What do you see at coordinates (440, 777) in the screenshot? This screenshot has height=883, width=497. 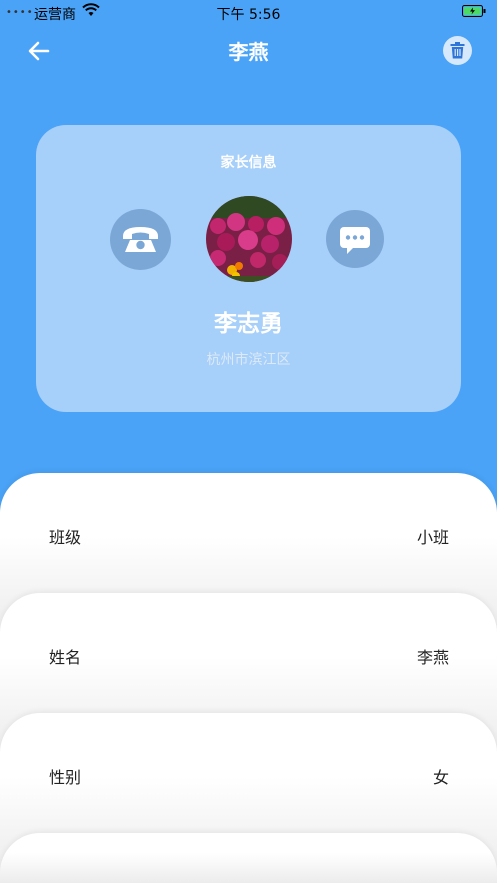 I see `row-value: 女` at bounding box center [440, 777].